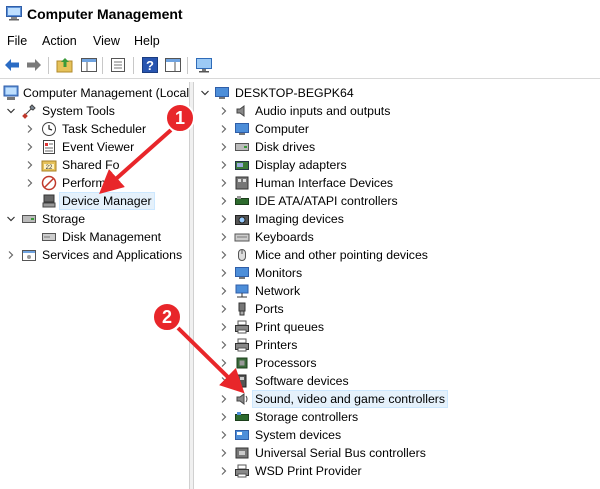 The width and height of the screenshot is (600, 489). I want to click on device-category-label: Computer, so click(282, 129).